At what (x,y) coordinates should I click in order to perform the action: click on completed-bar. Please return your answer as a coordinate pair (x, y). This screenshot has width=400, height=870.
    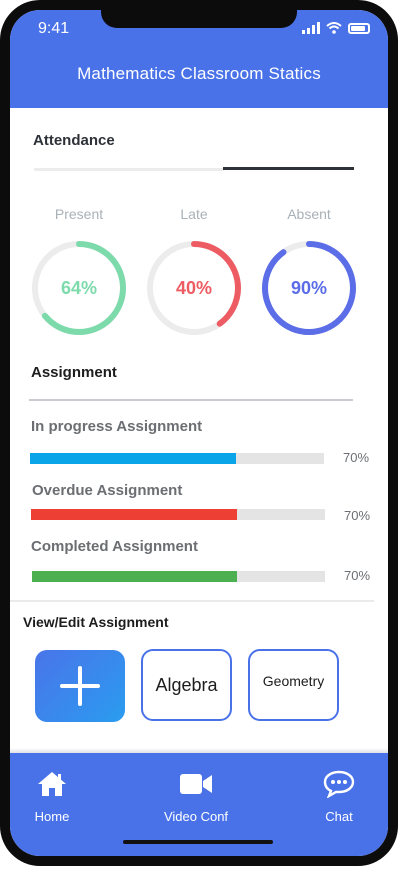
    Looking at the image, I should click on (178, 576).